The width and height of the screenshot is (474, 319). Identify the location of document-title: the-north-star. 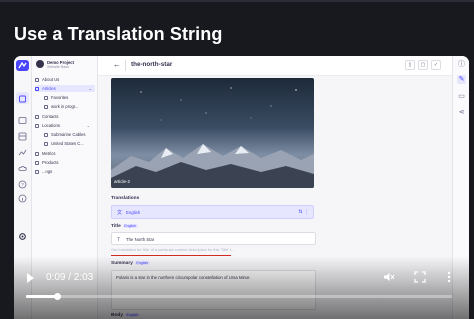
(152, 64).